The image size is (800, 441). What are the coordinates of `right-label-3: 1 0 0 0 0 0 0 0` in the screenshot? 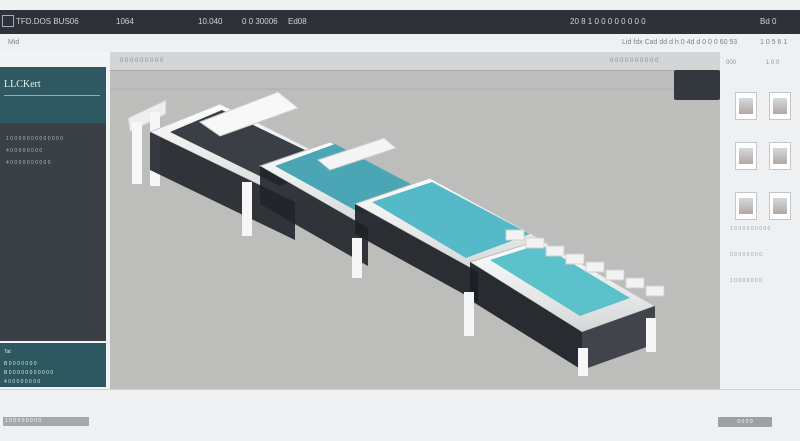 It's located at (746, 281).